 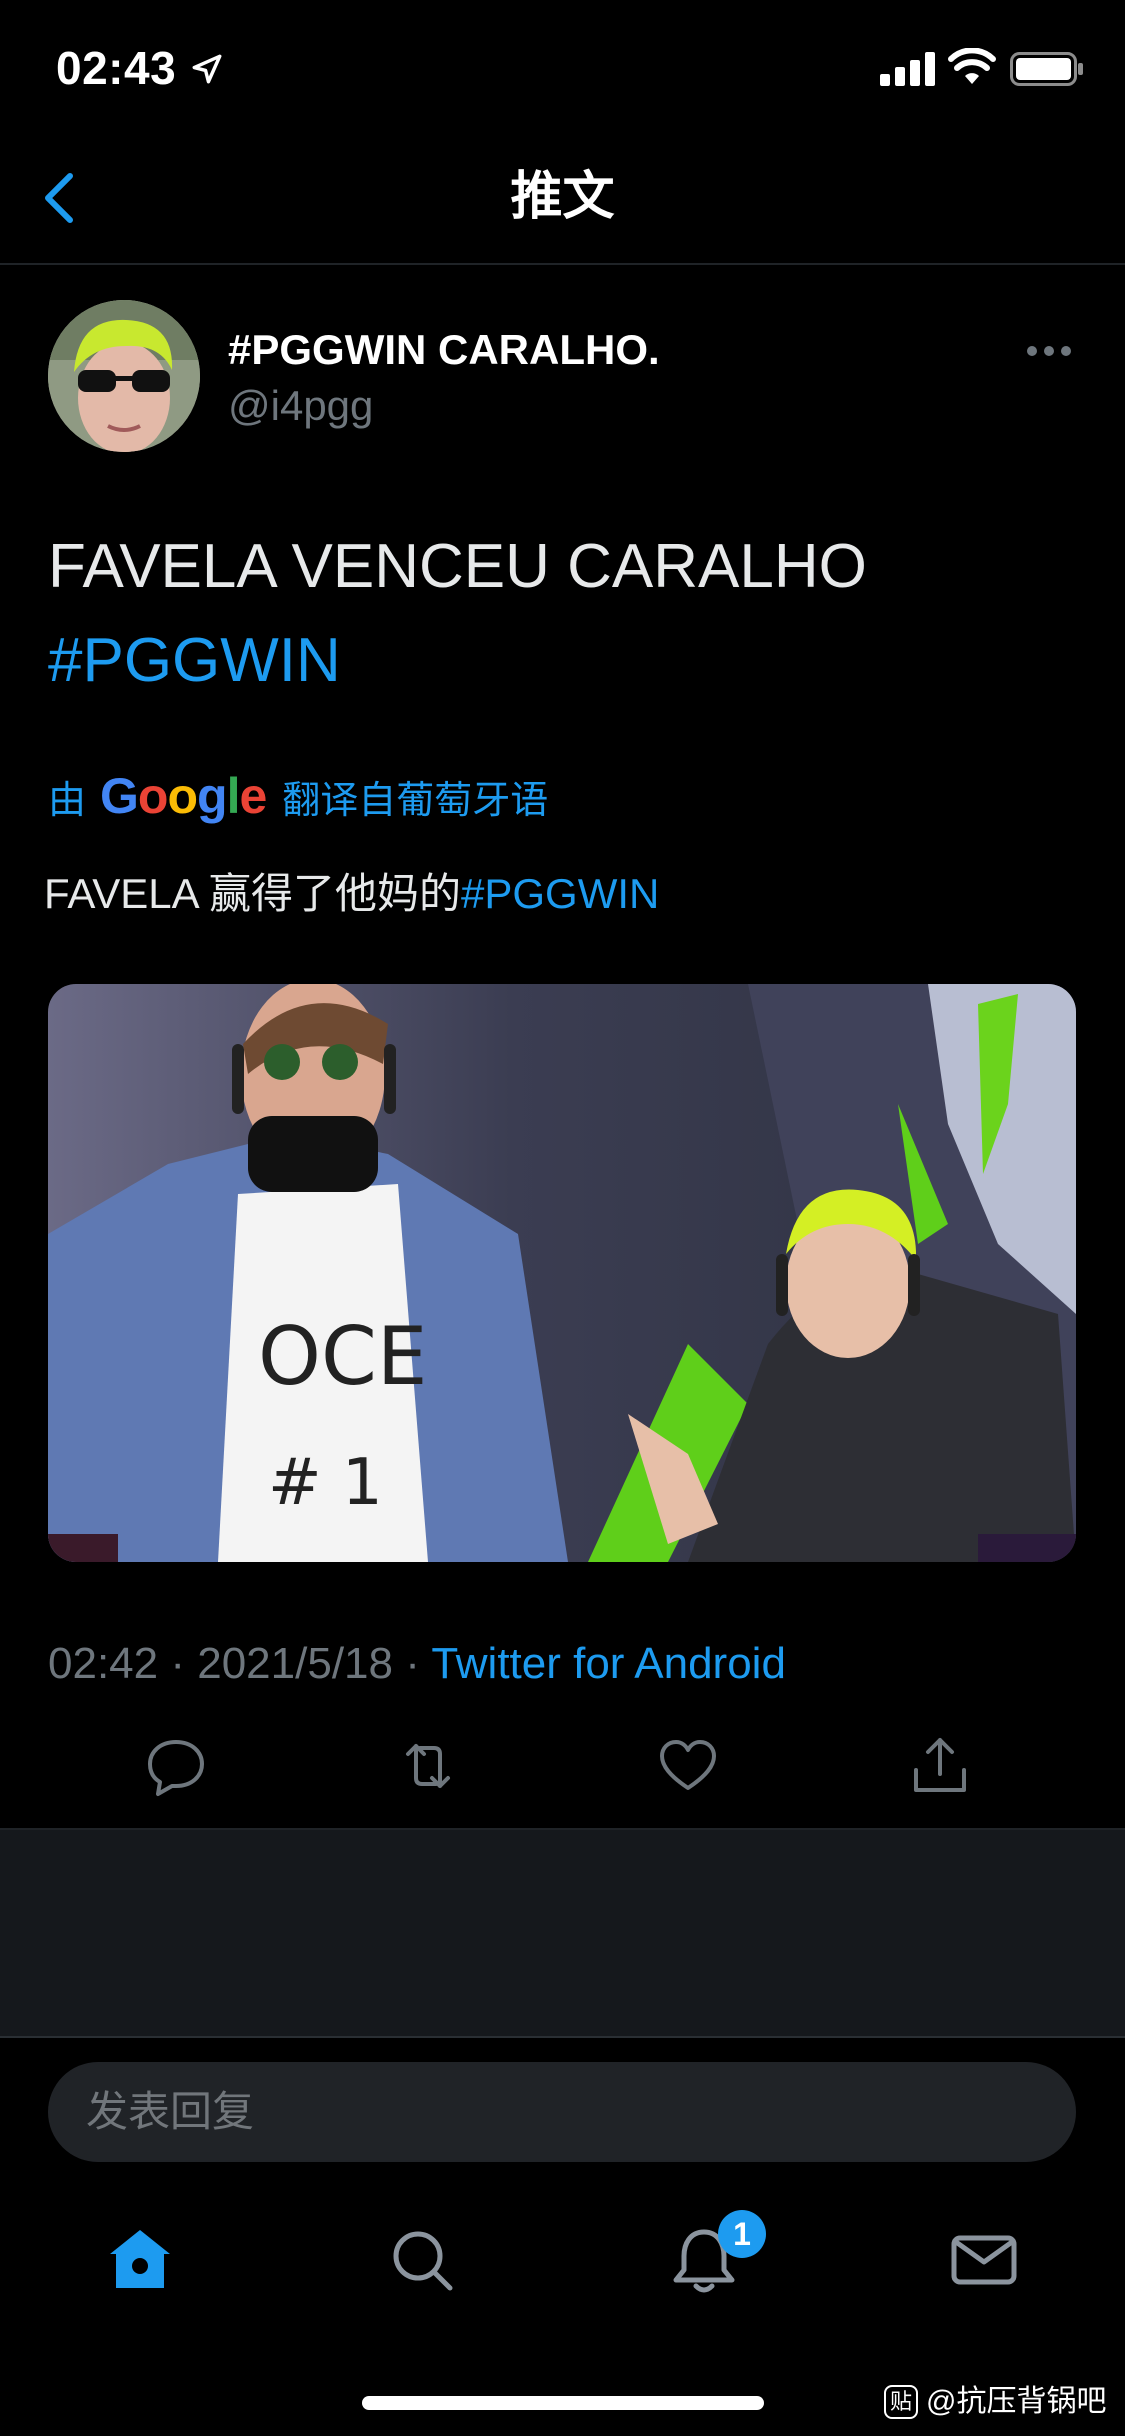 I want to click on translation-attribution: 由 Google 翻译自葡萄牙语, so click(x=298, y=796).